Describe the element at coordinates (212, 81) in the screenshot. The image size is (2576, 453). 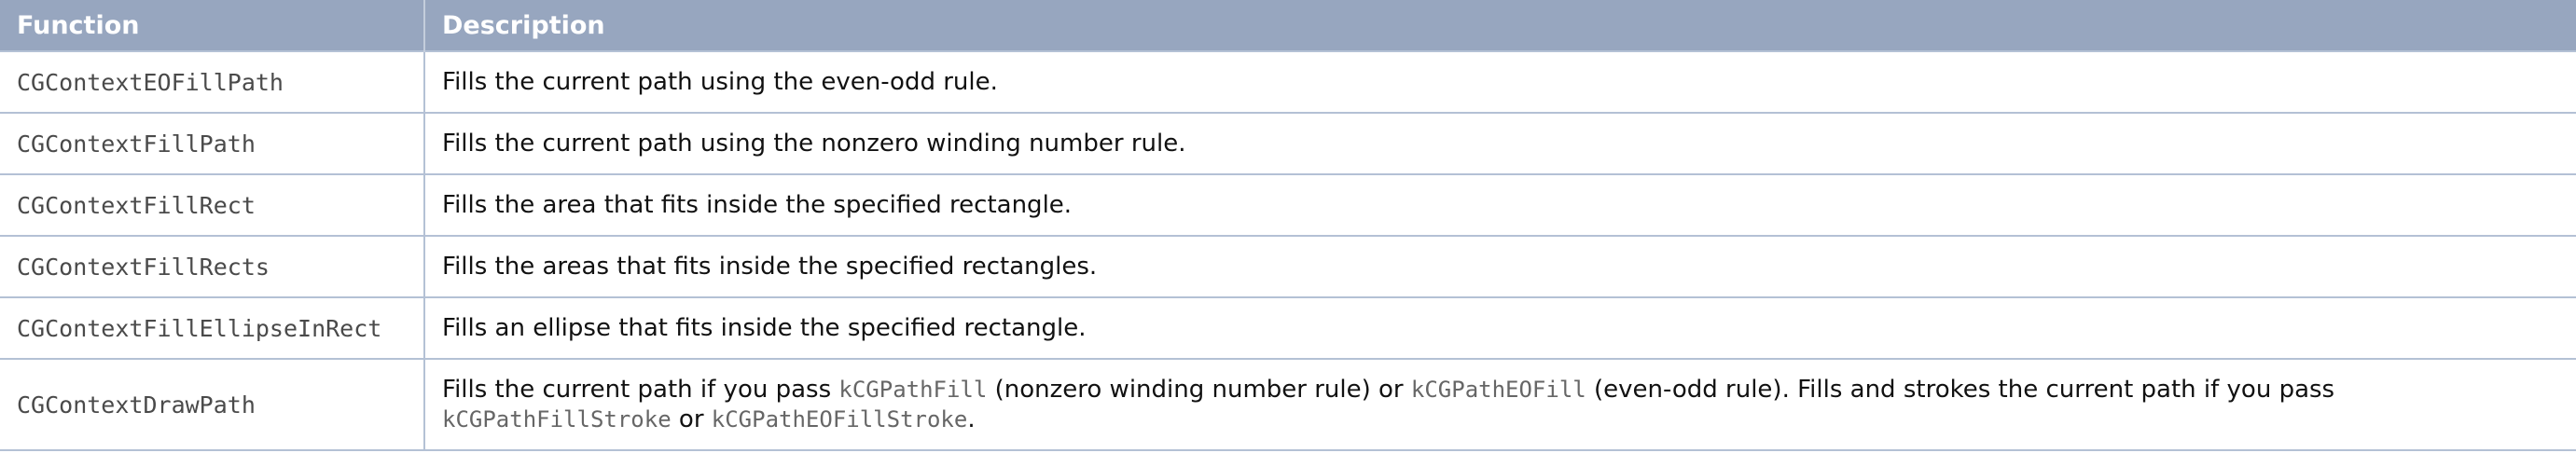
I see `function-name-cell: CGContextEOFillPath` at that location.